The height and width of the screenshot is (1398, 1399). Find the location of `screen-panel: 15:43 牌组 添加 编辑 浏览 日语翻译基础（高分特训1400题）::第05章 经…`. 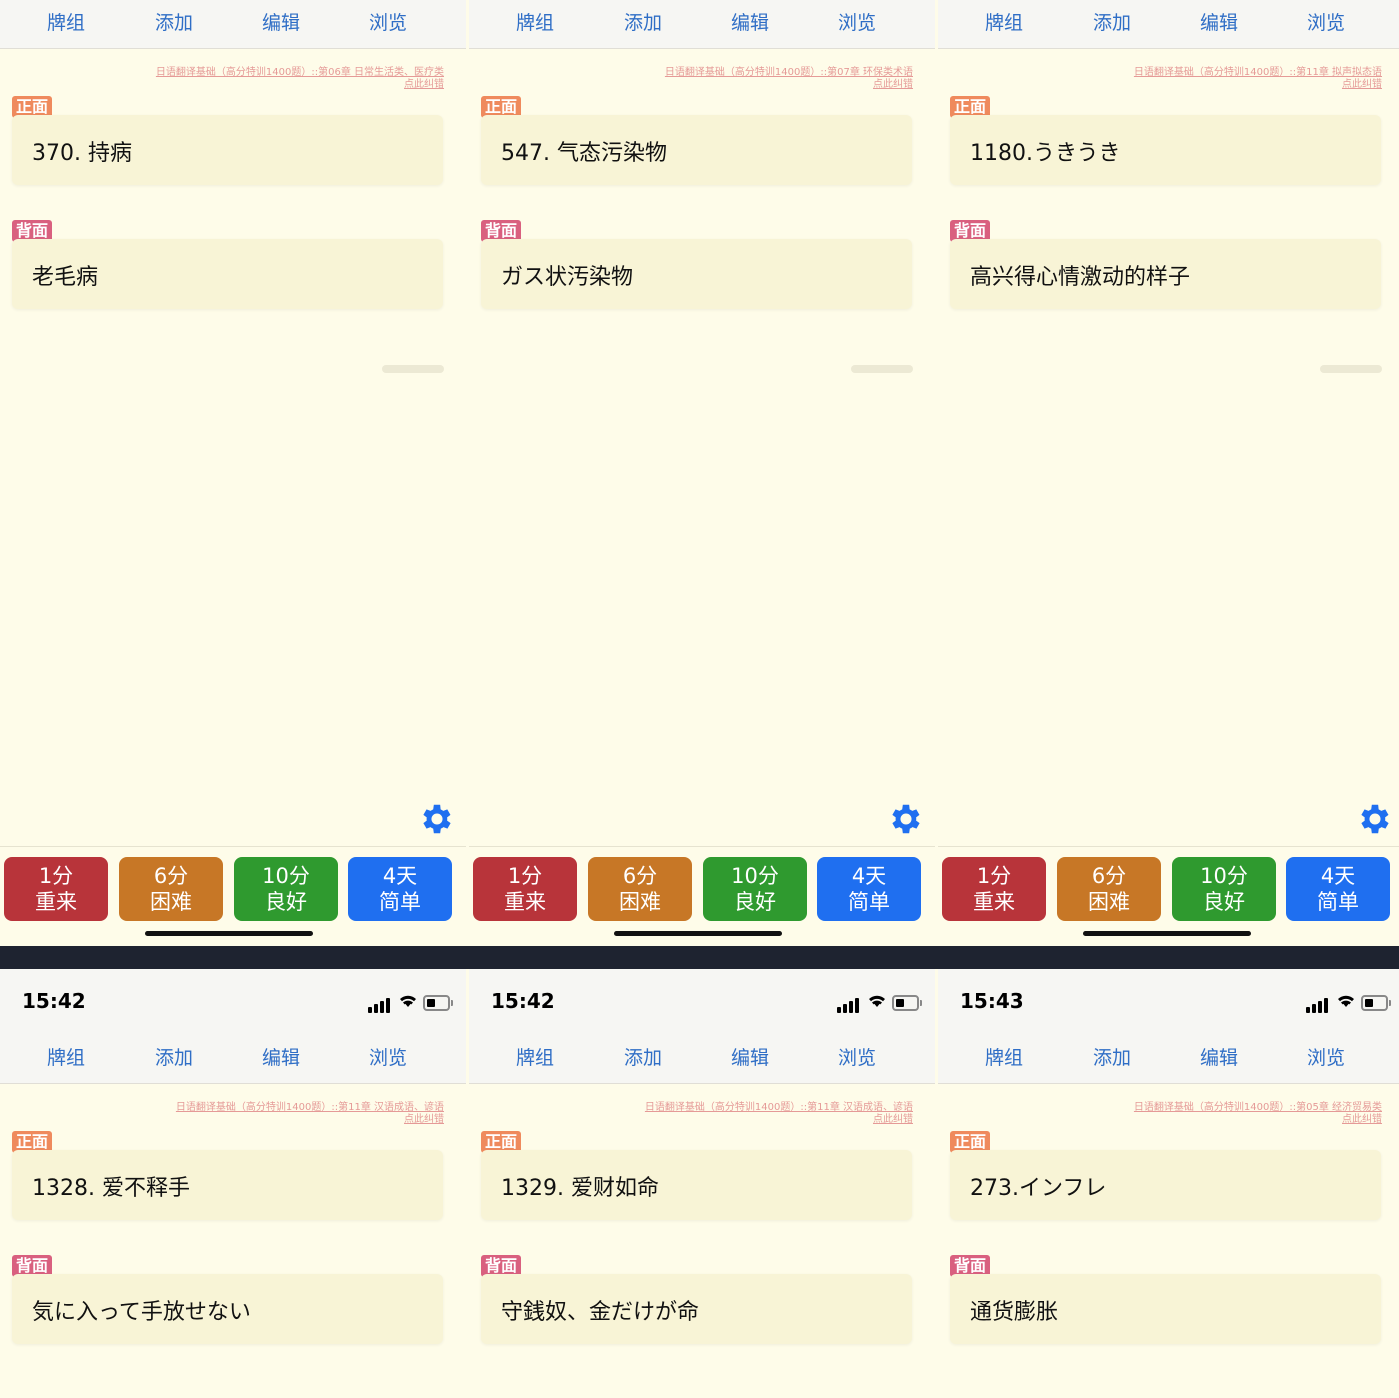

screen-panel: 15:43 牌组 添加 编辑 浏览 日语翻译基础（高分特训1400题）::第05章 经… is located at coordinates (1168, 1183).